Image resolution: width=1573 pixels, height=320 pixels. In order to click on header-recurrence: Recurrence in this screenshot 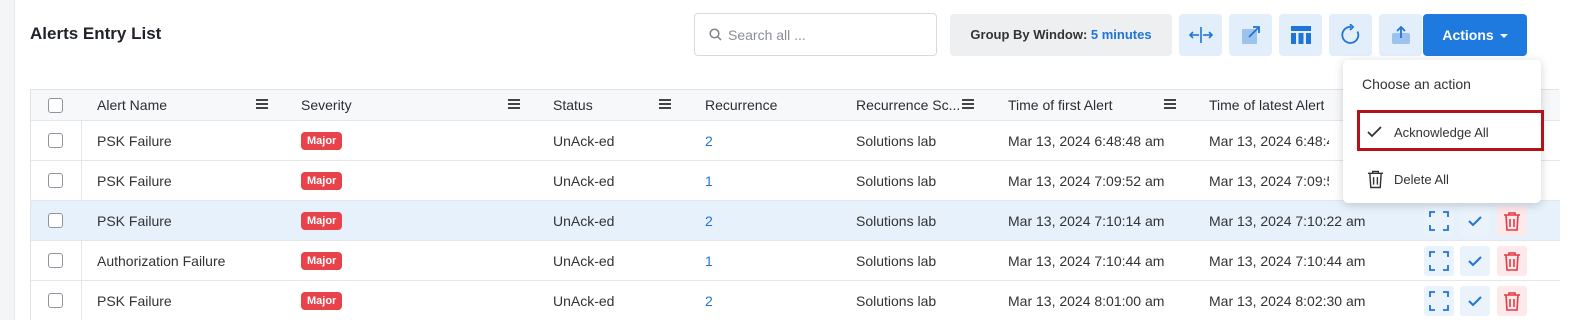, I will do `click(741, 105)`.